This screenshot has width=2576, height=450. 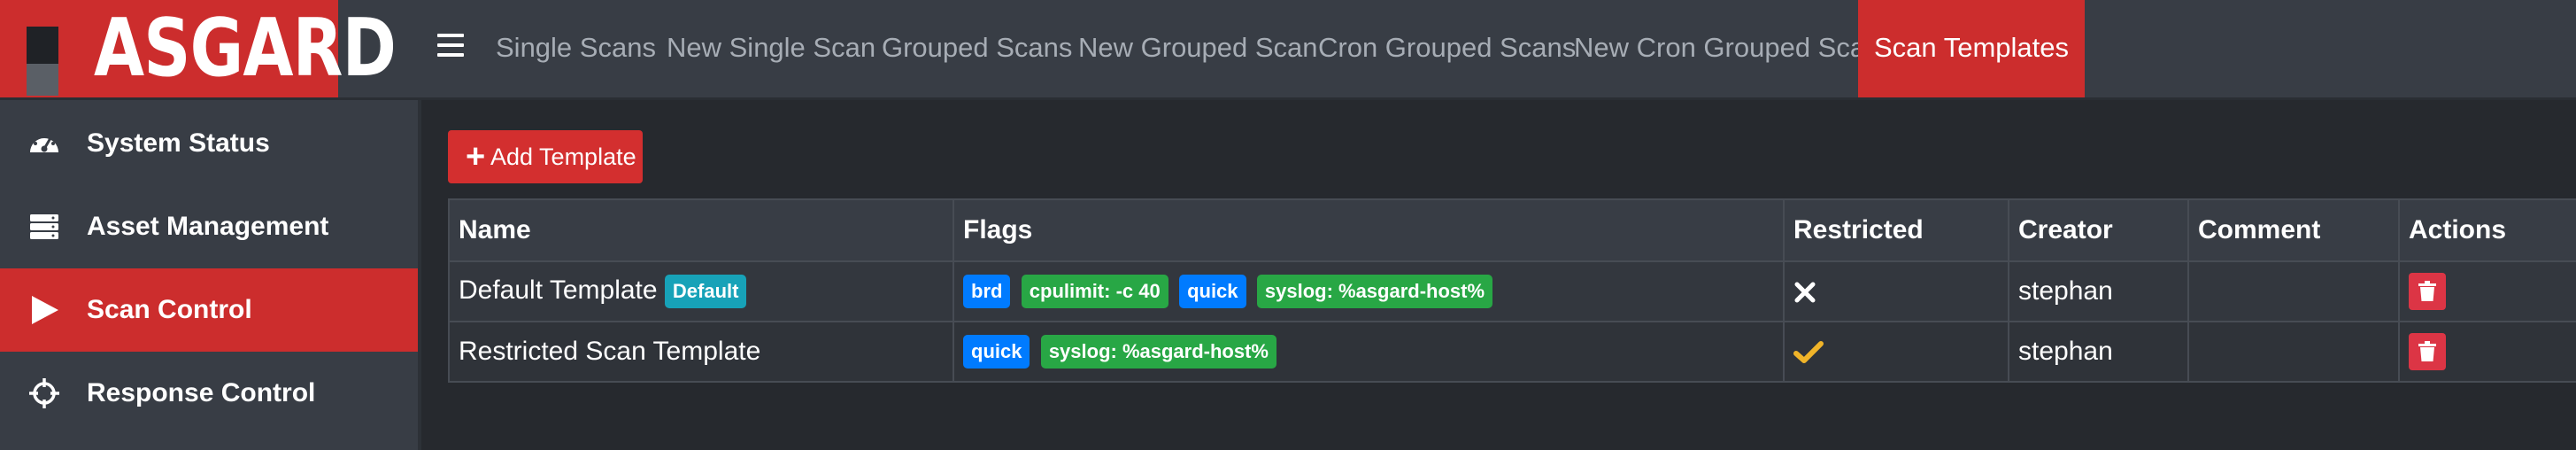 I want to click on column-header-creator: Creator, so click(x=2098, y=230).